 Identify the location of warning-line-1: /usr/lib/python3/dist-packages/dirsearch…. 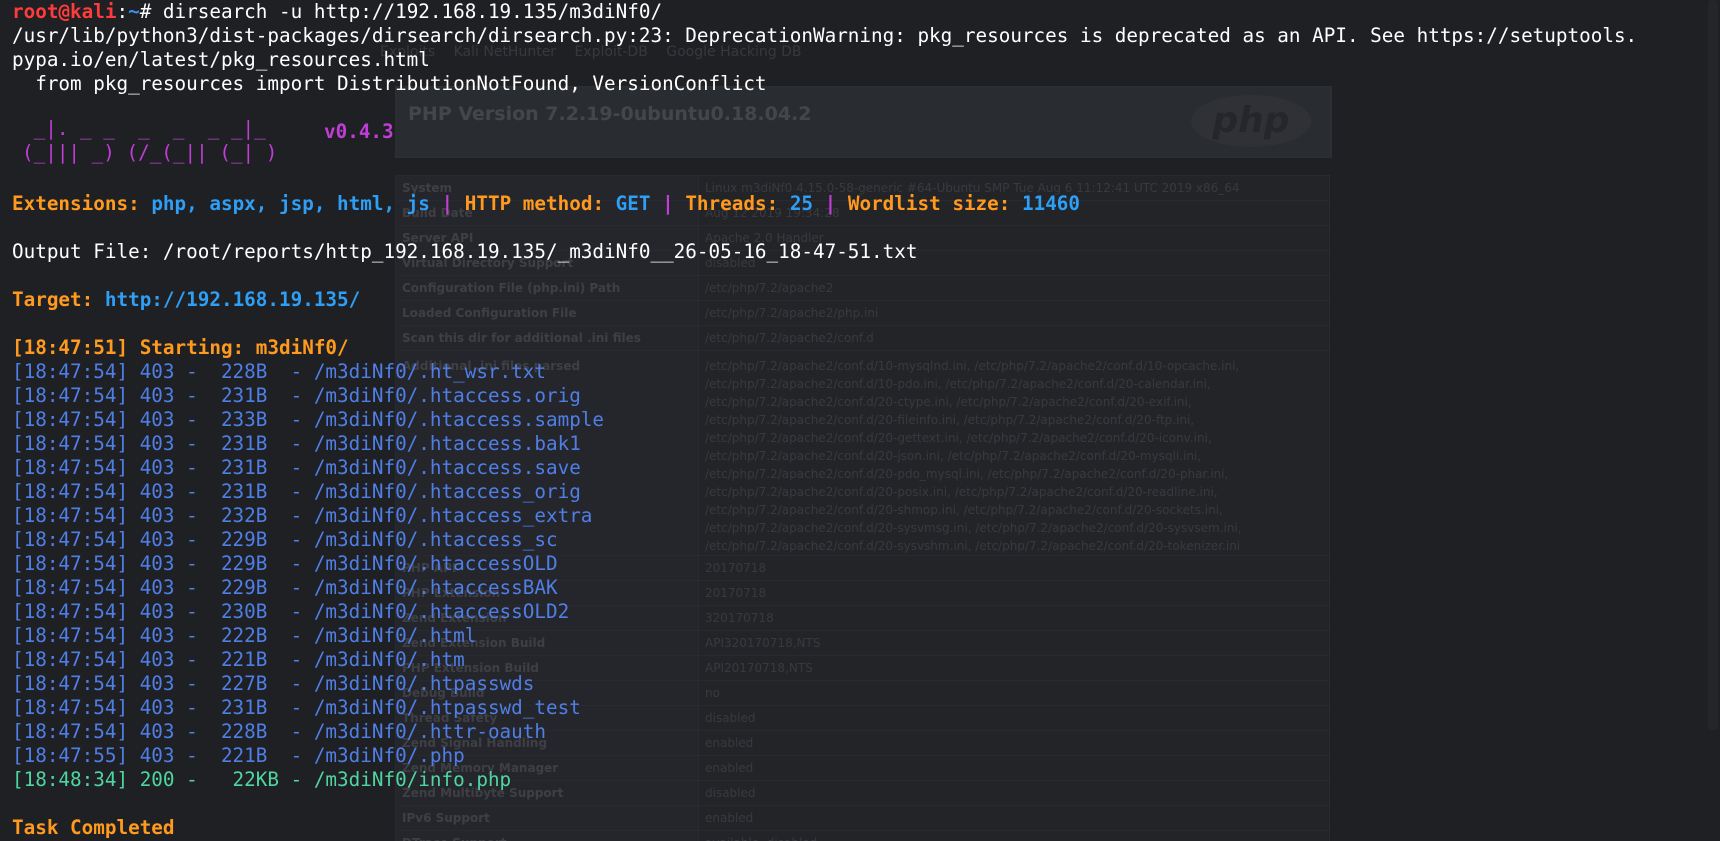
(825, 35).